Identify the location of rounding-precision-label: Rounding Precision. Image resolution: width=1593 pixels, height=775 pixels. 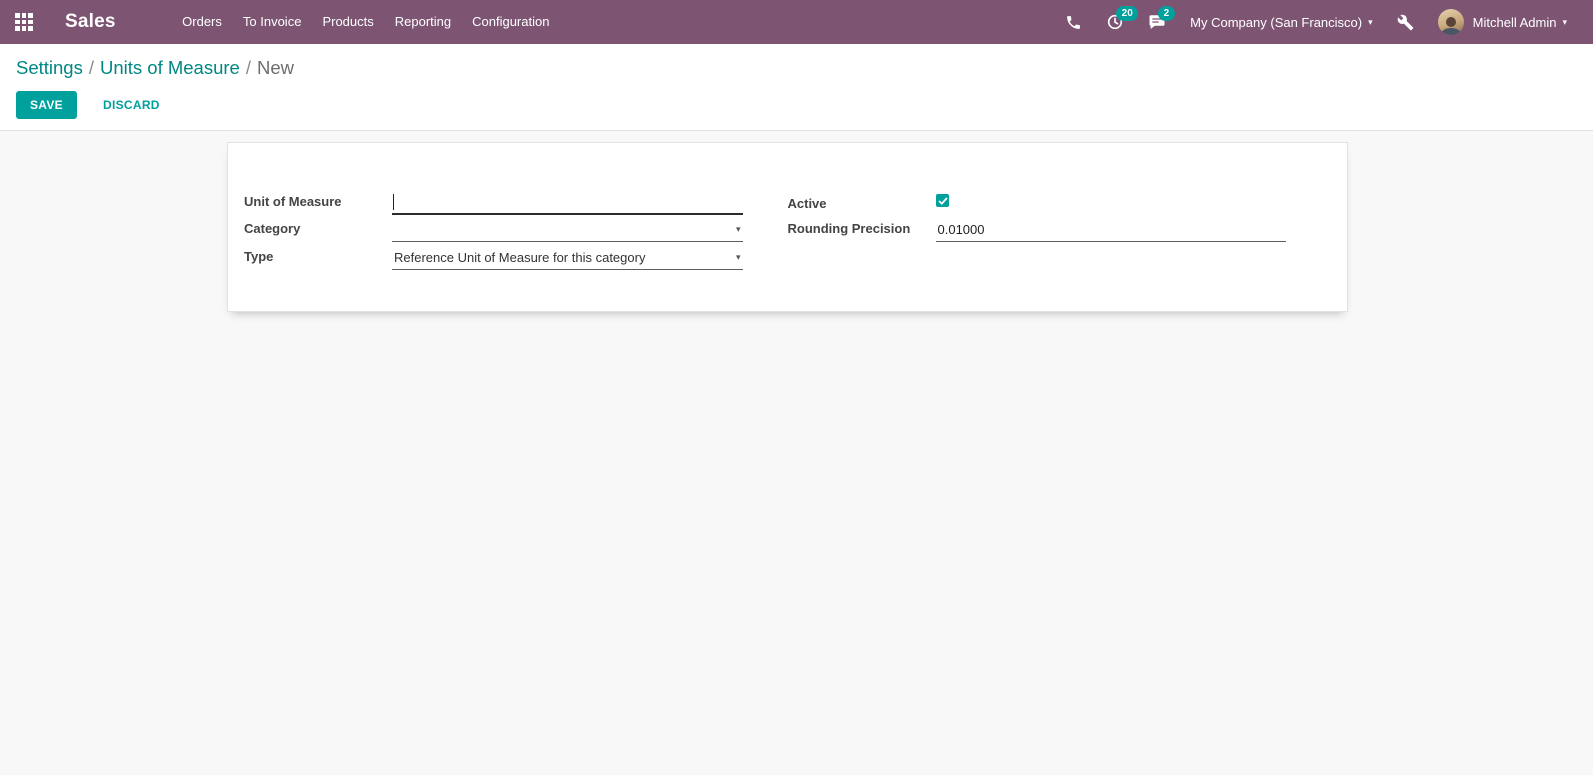
(849, 228).